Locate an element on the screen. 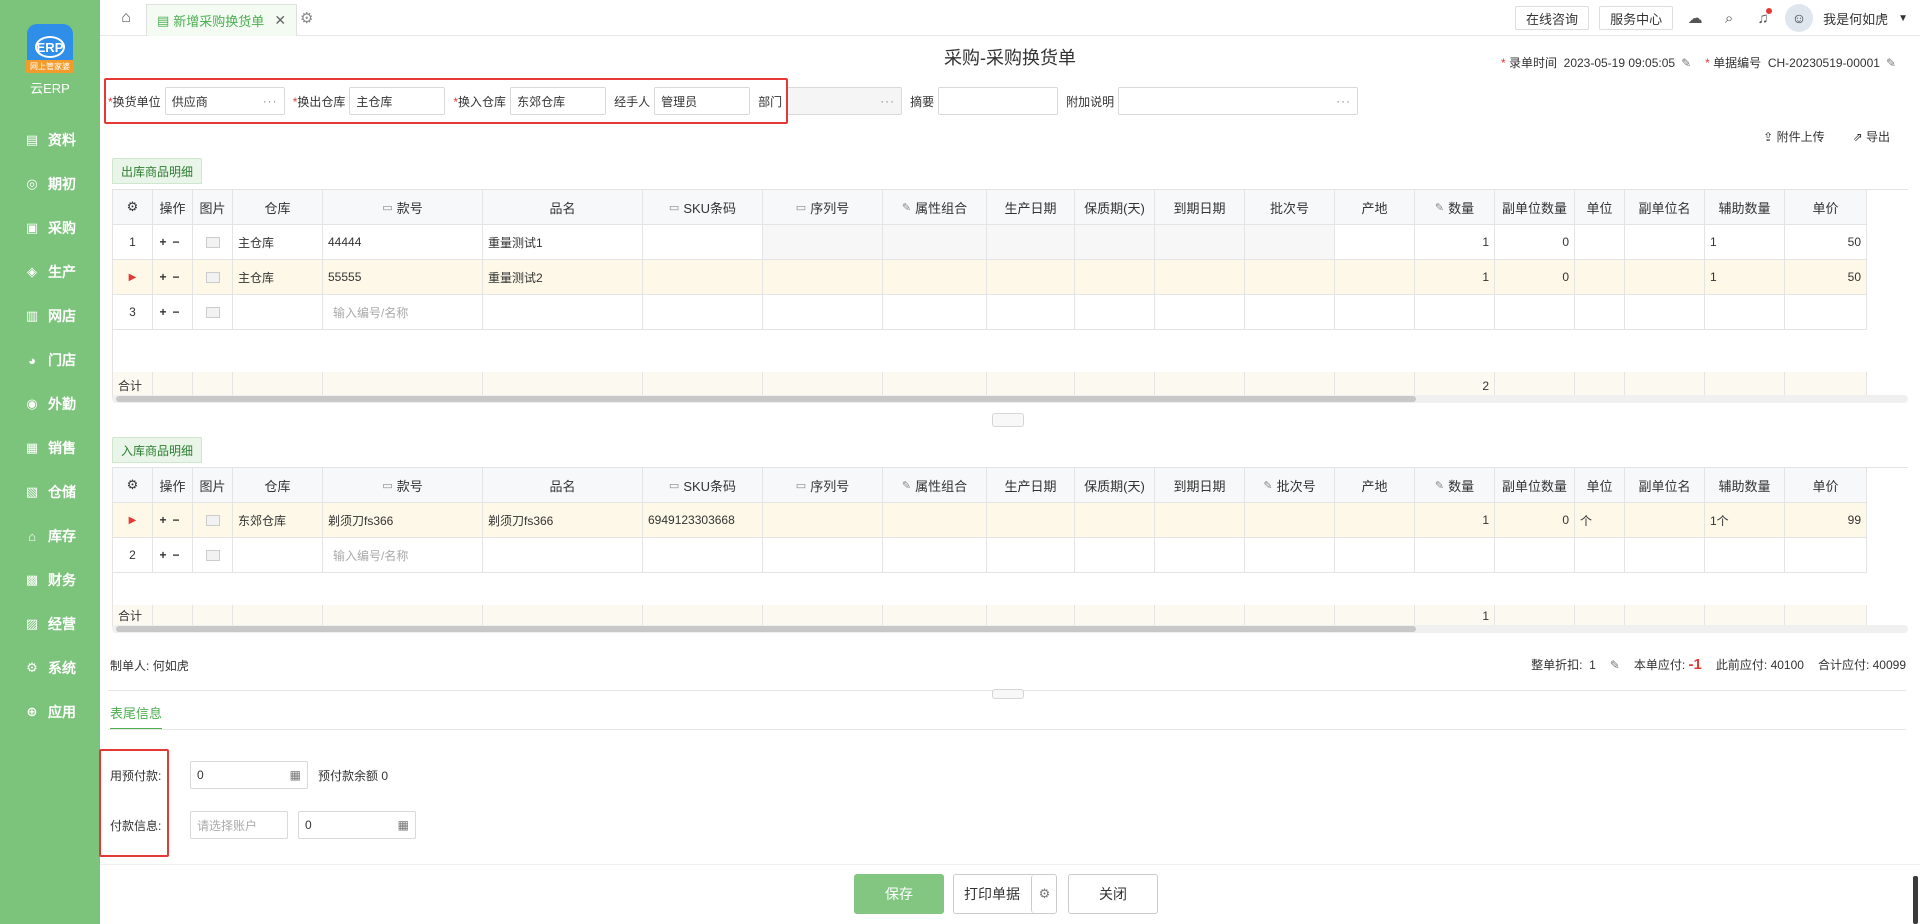 The image size is (1920, 924). col-header: 品名 is located at coordinates (563, 207).